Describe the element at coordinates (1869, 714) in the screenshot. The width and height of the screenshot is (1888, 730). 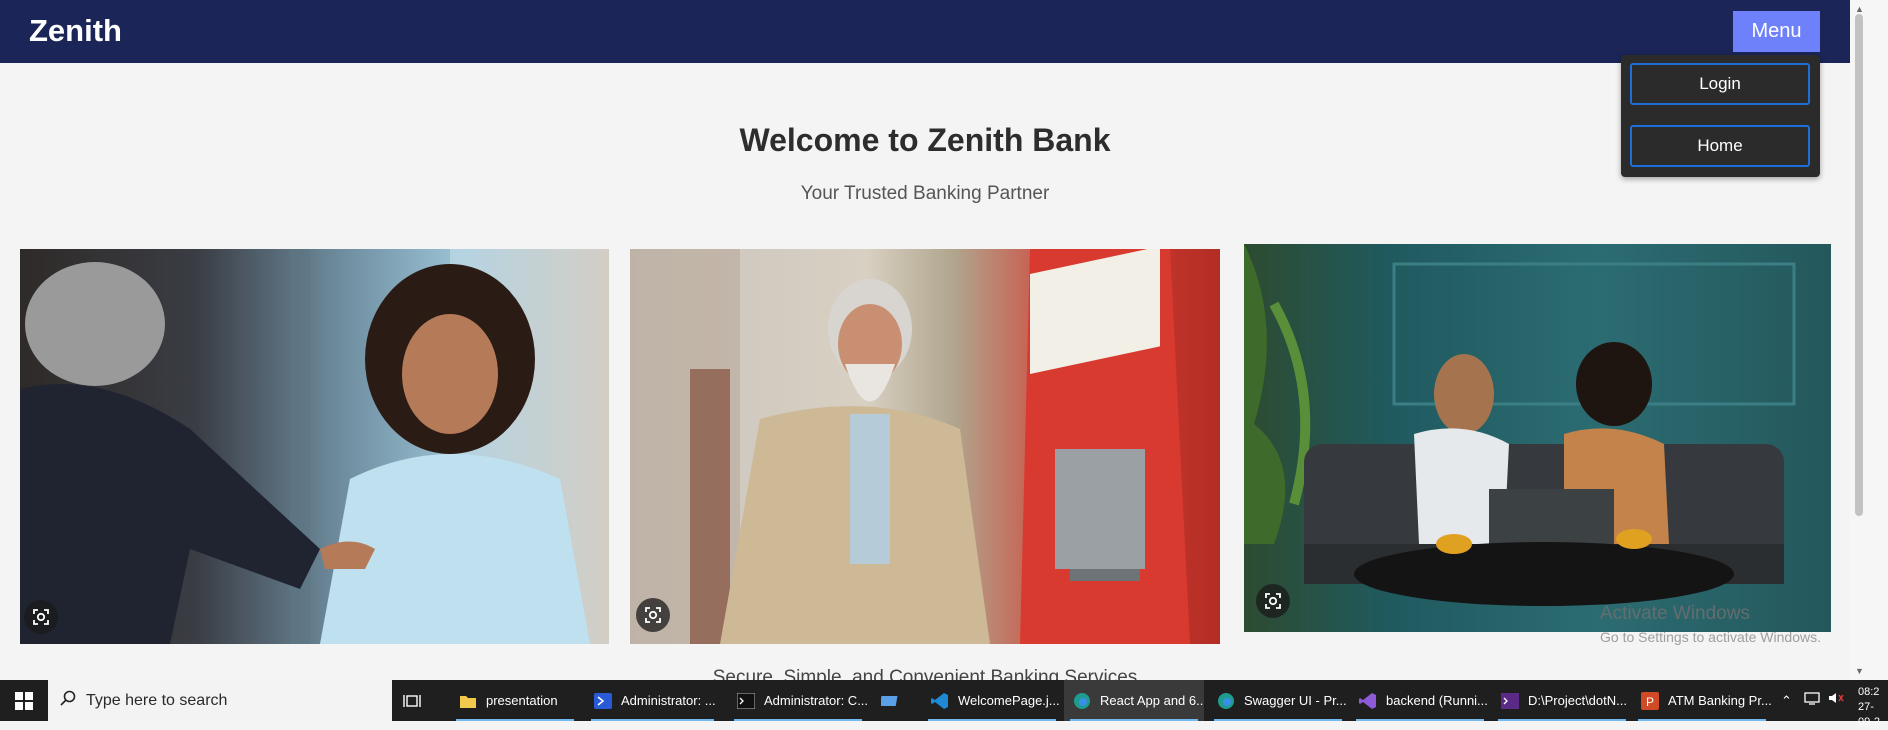
I see `clock-date: 27-09-2` at that location.